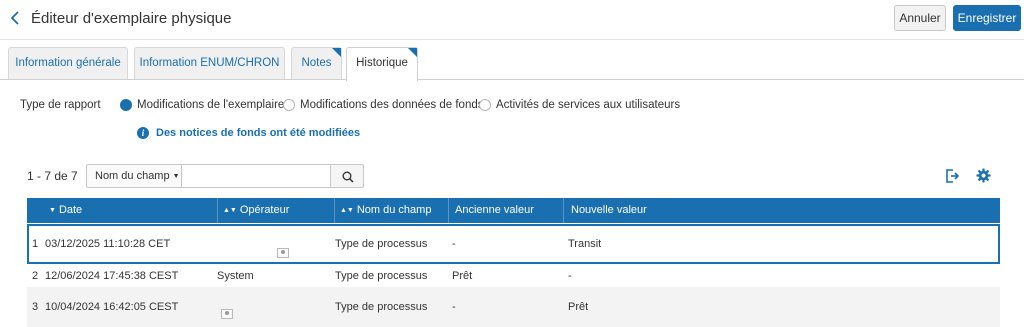 The image size is (1024, 327). I want to click on search-button, so click(347, 176).